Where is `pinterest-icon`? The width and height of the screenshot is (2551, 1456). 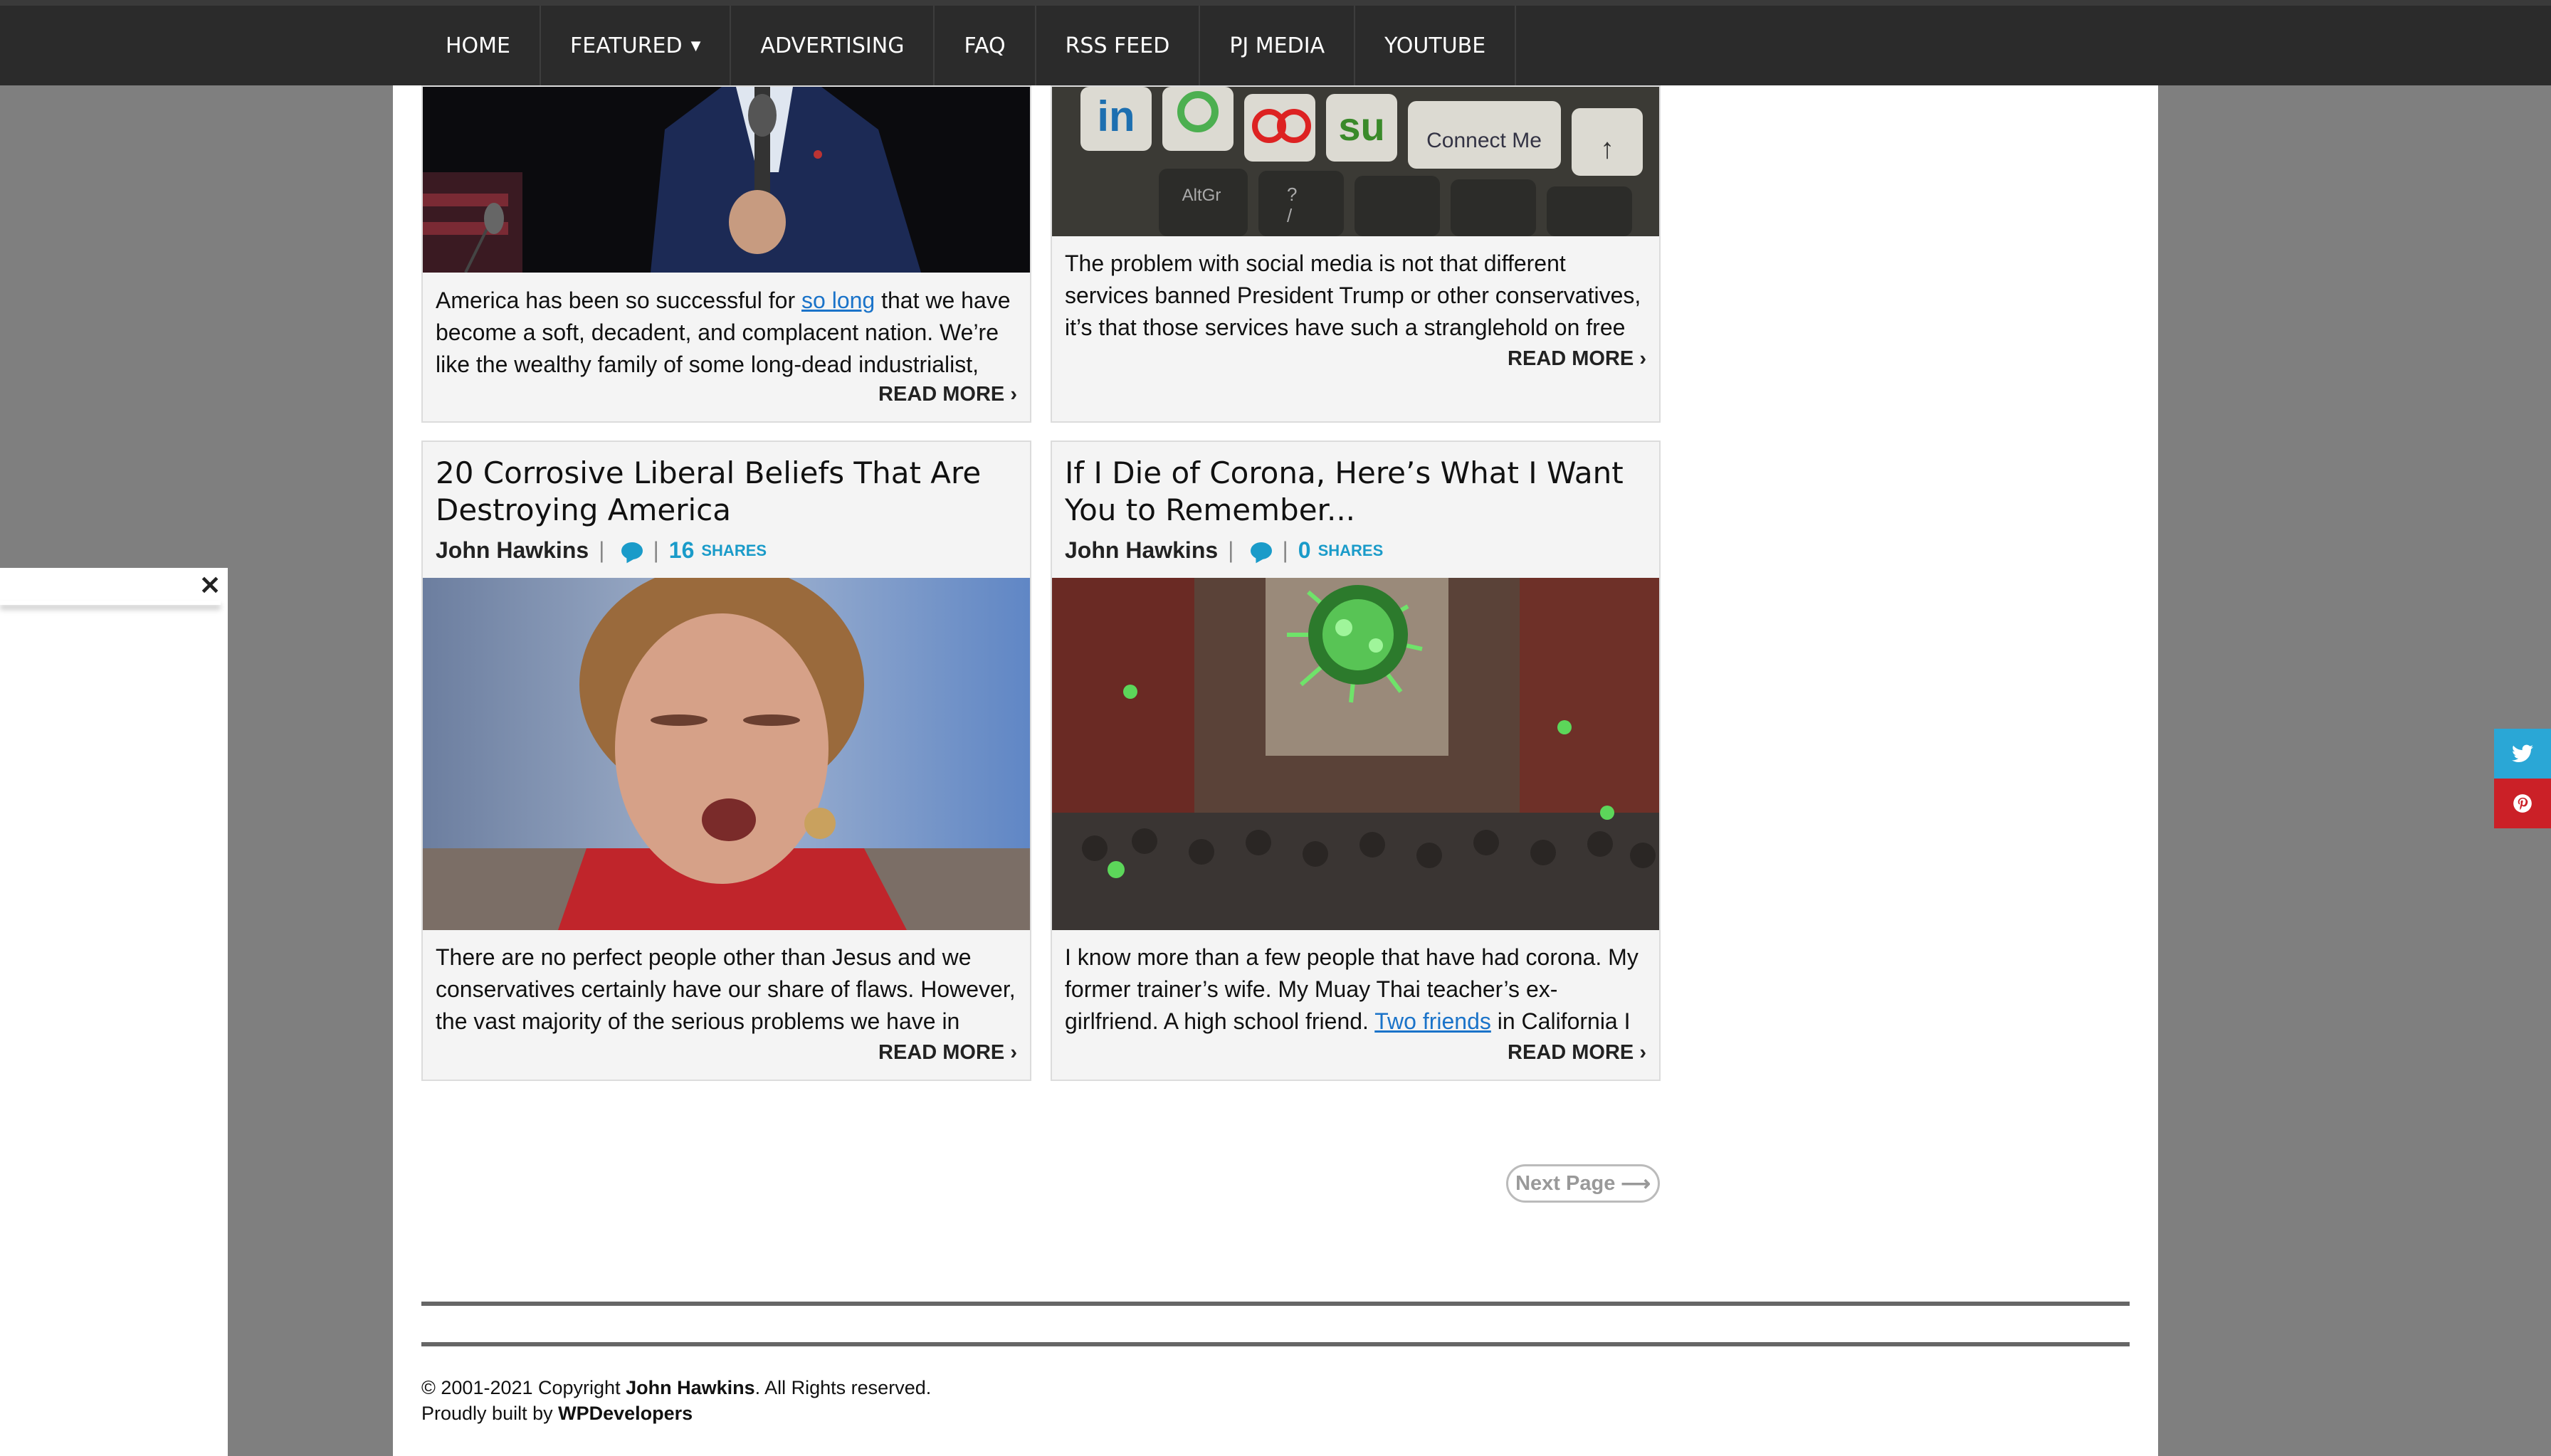
pinterest-icon is located at coordinates (2522, 803).